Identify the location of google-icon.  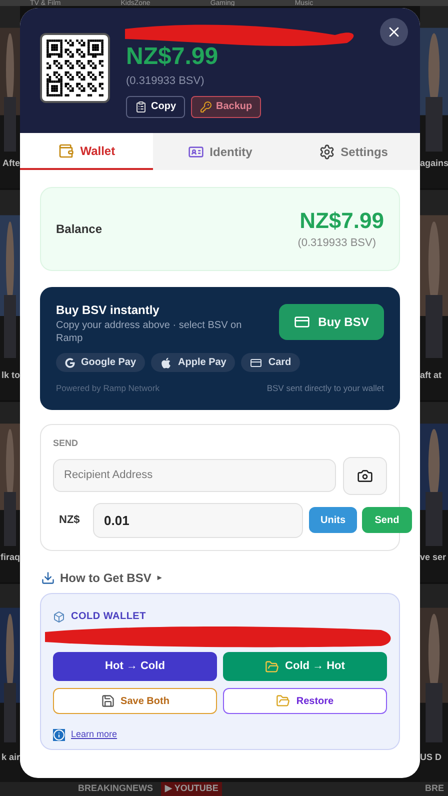
(70, 363).